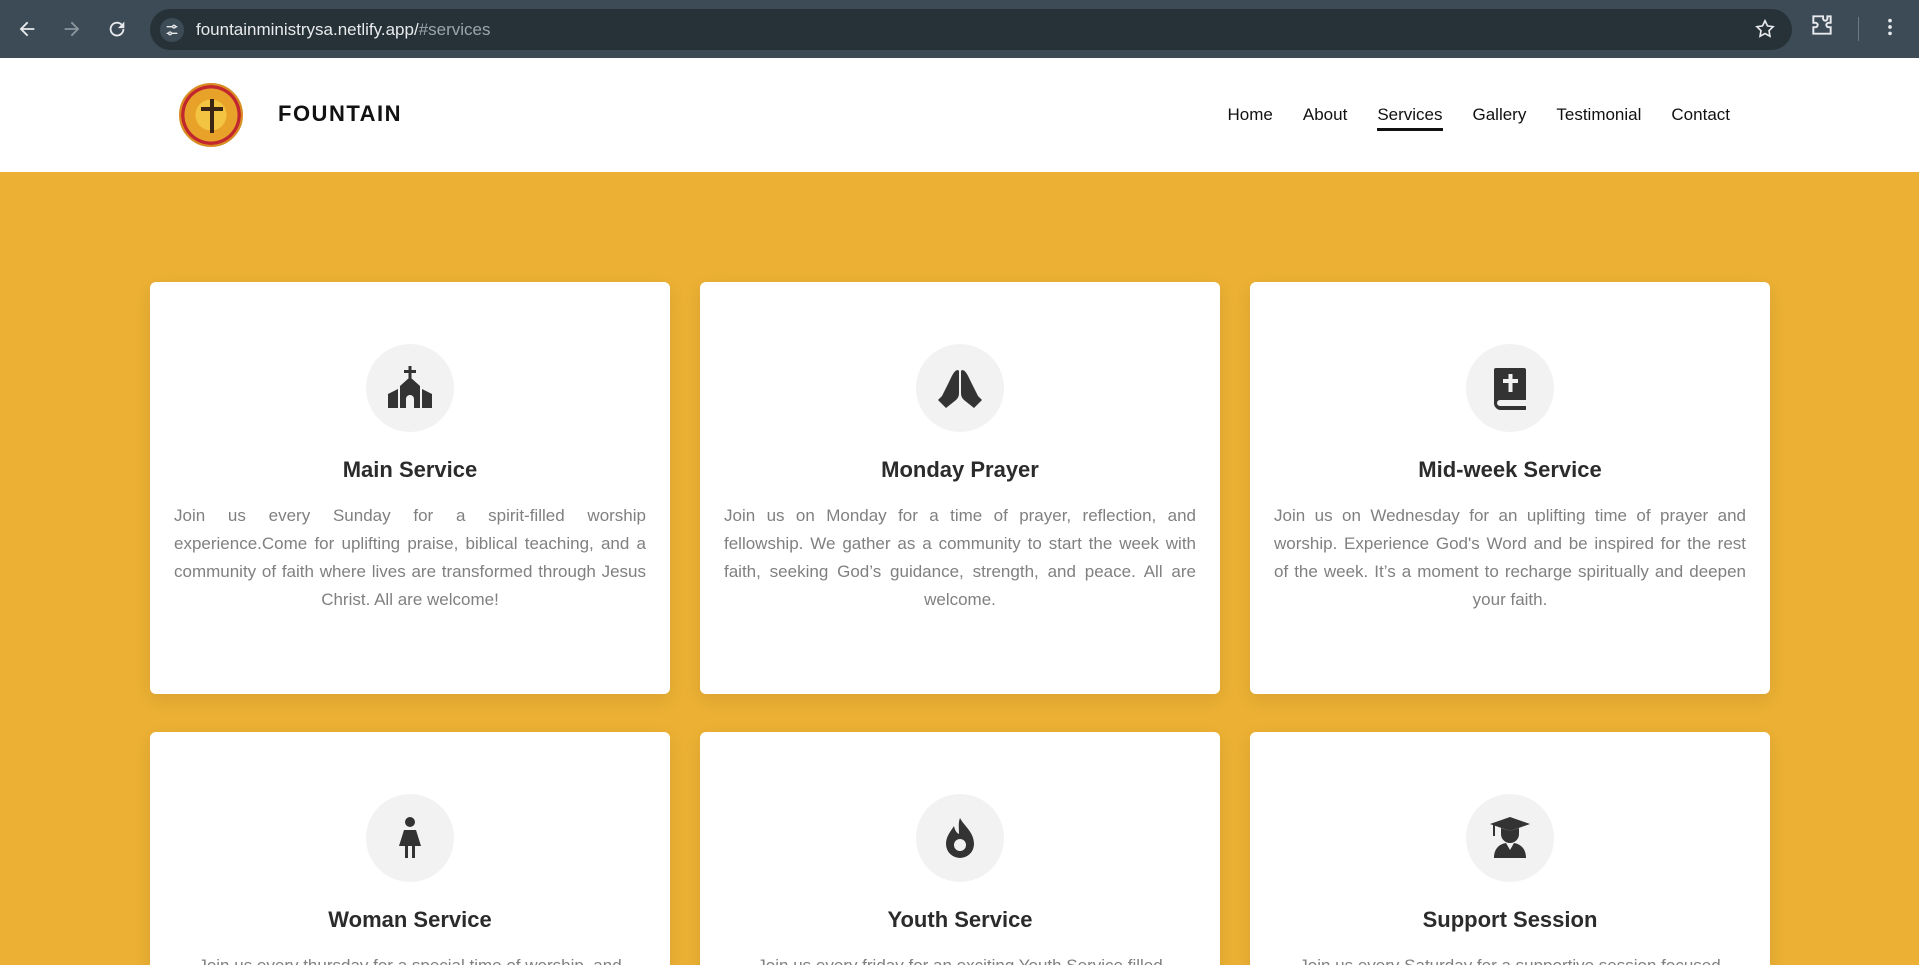 The height and width of the screenshot is (965, 1919). I want to click on arrow-left-icon, so click(27, 29).